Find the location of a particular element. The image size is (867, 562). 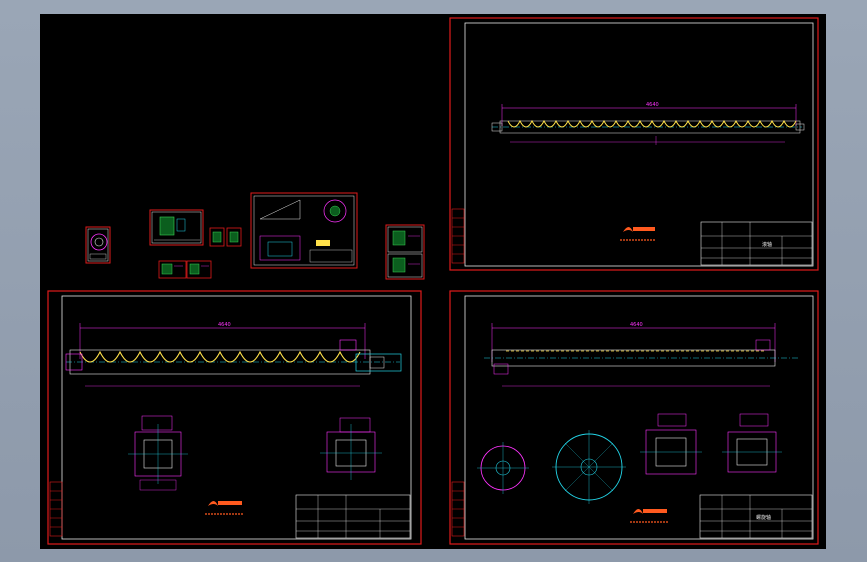

title-block: 螺旋轴 is located at coordinates (756, 516).